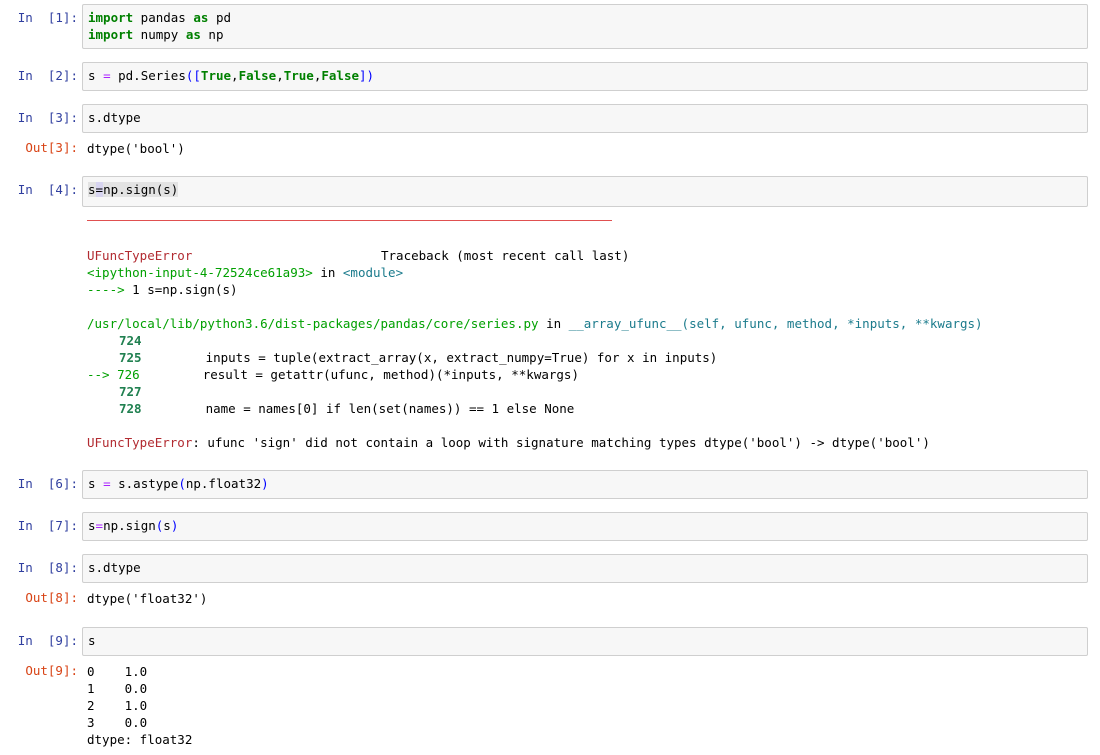 The image size is (1100, 755). I want to click on arrow-line: 1 s=np.sign(s), so click(185, 289).